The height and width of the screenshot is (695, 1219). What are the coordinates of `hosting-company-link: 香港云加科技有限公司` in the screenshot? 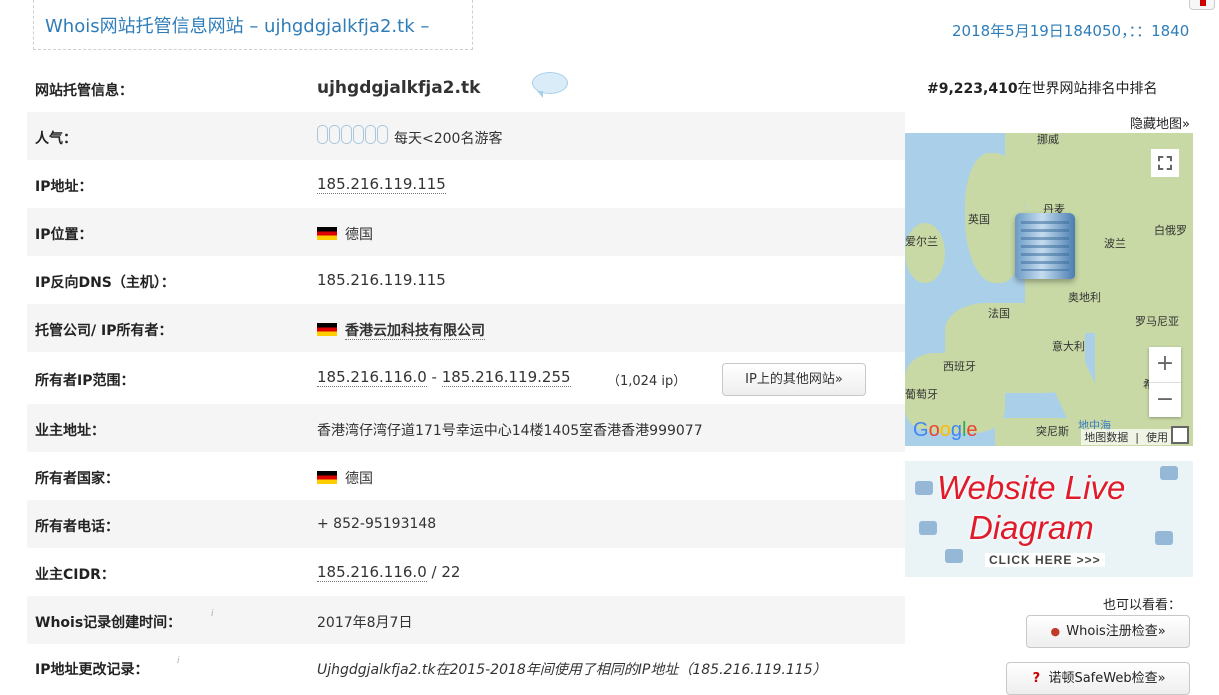 It's located at (415, 331).